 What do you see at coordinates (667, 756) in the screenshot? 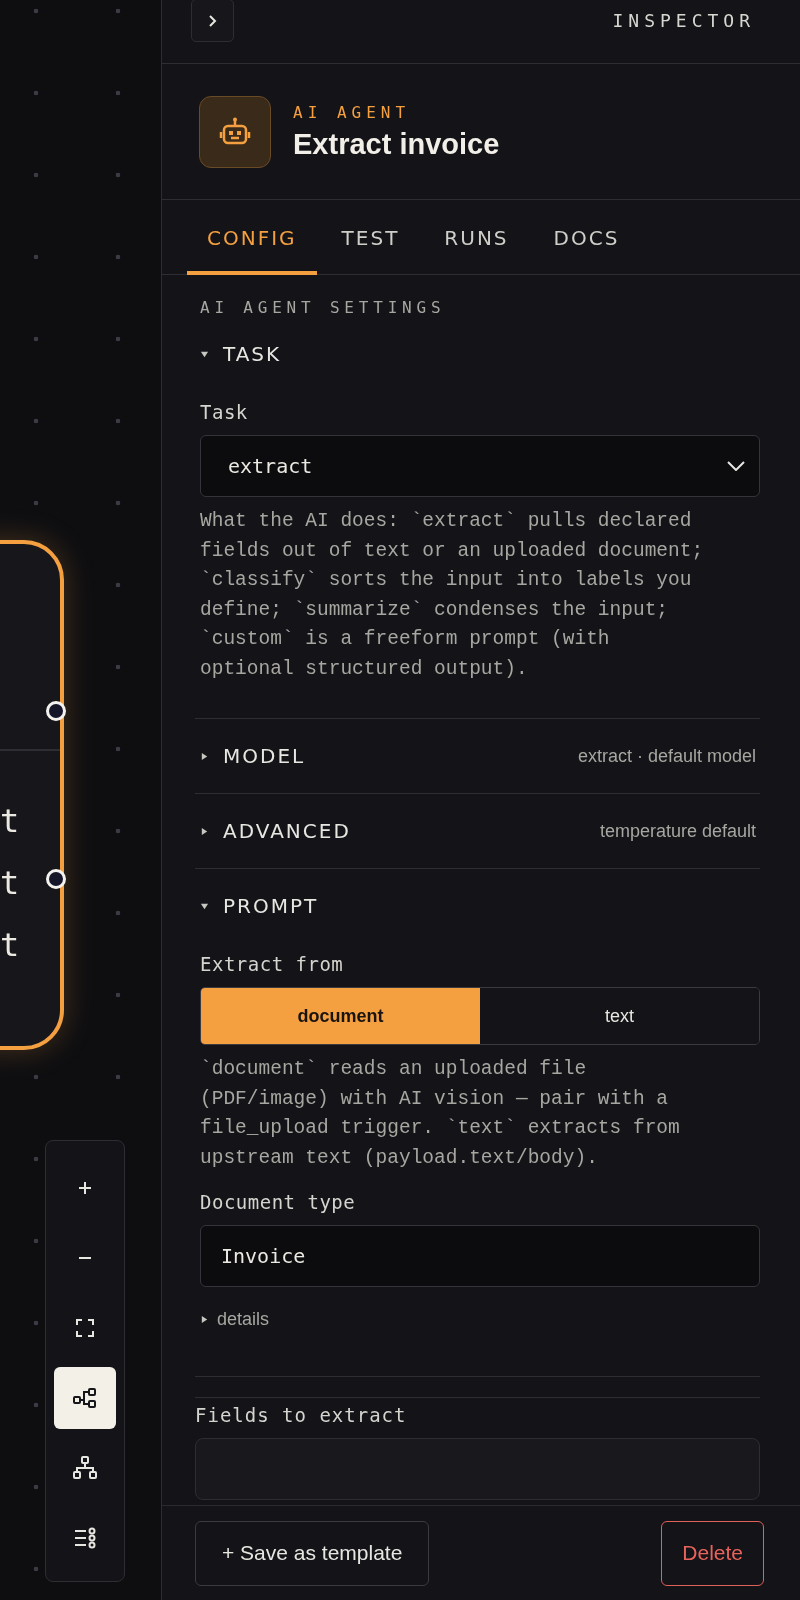
I see `section-summary: extract · default model` at bounding box center [667, 756].